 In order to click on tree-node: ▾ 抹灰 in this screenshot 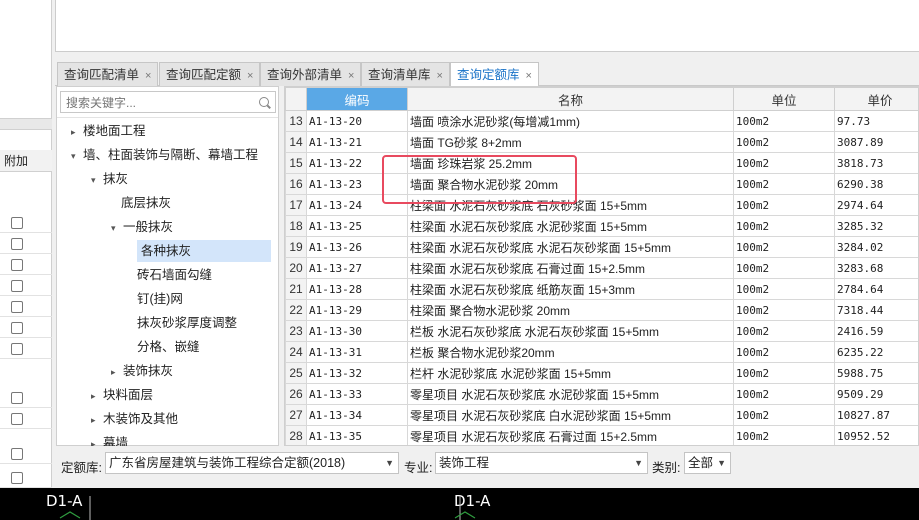, I will do `click(109, 179)`.